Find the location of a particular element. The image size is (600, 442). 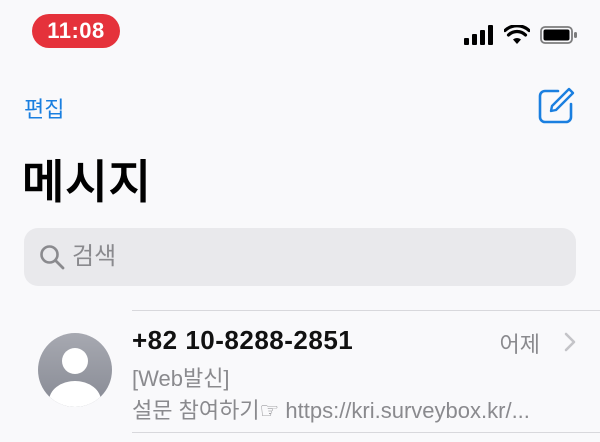

search-input is located at coordinates (312, 257).